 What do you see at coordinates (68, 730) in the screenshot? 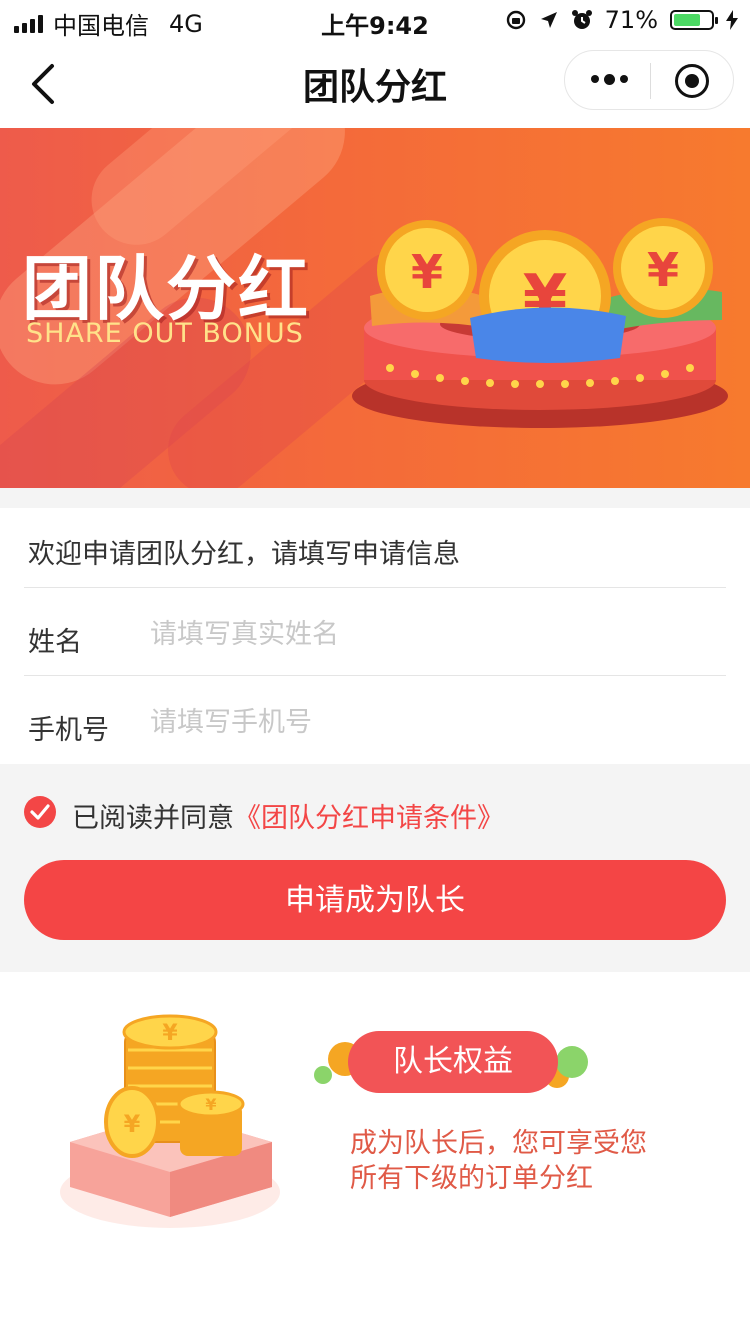
I see `phone-label: 手机号` at bounding box center [68, 730].